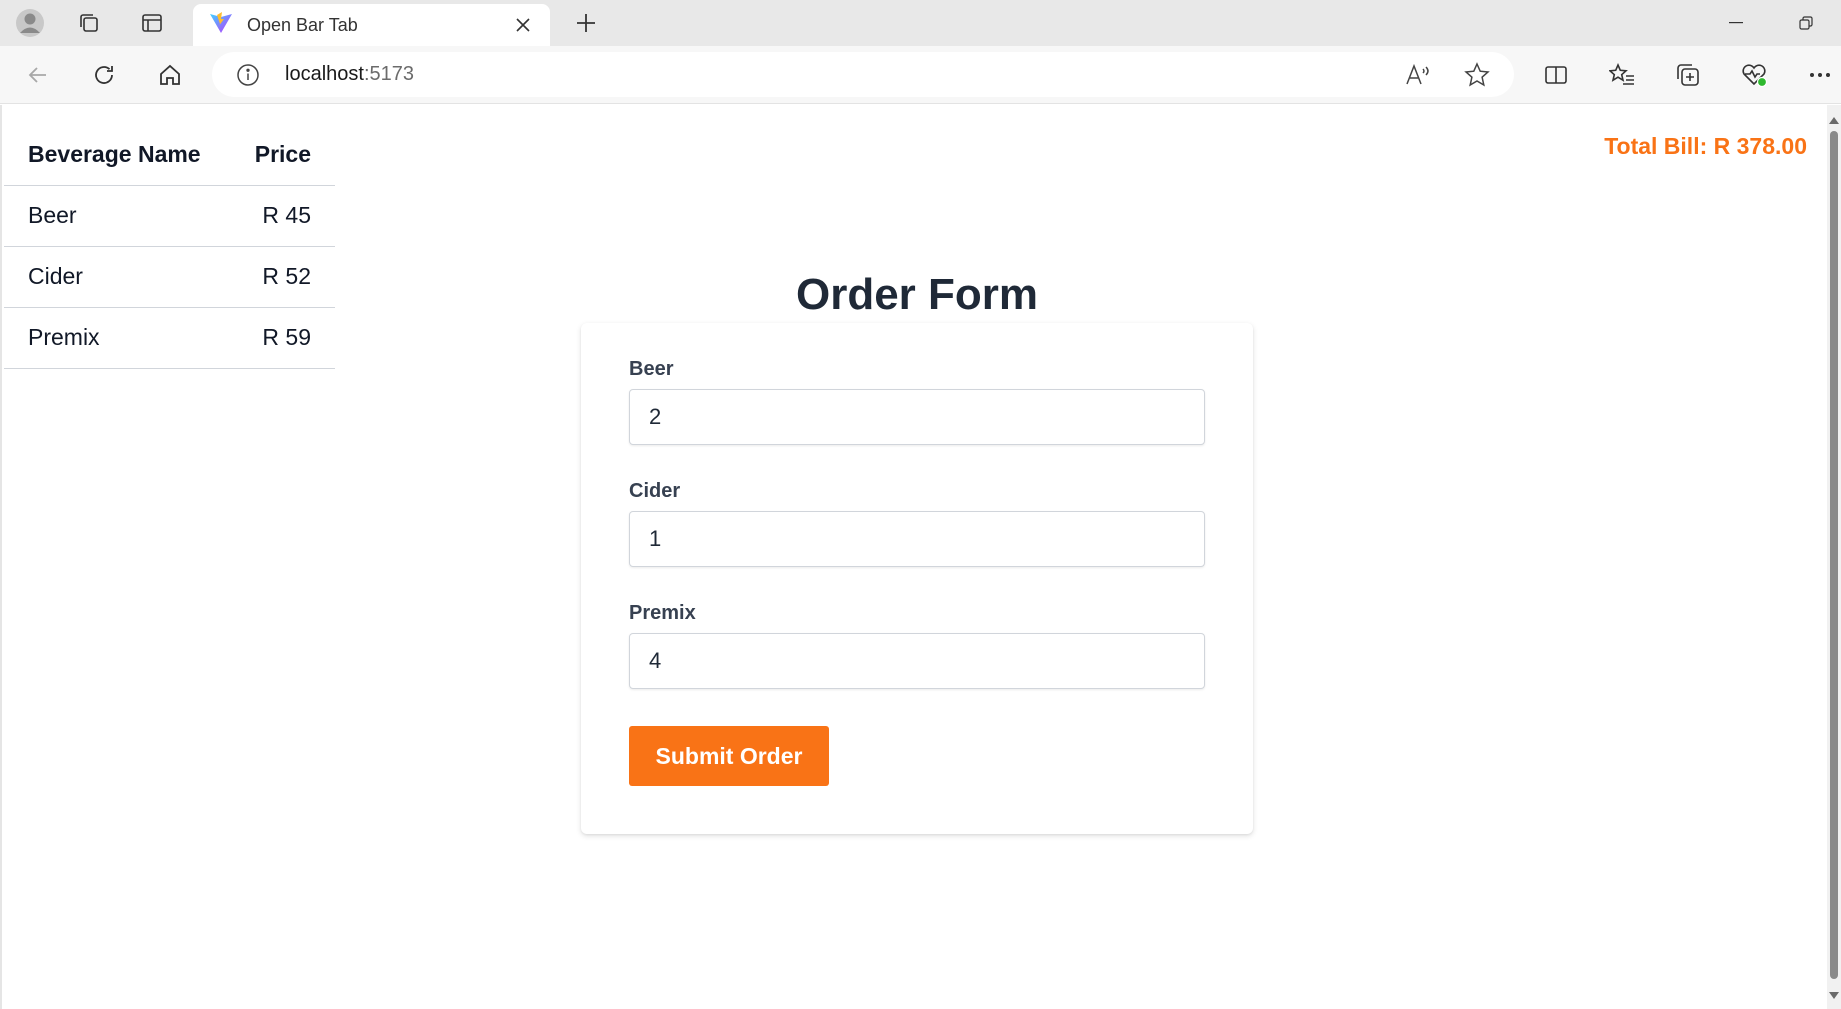  What do you see at coordinates (1834, 995) in the screenshot?
I see `scroll-down-icon` at bounding box center [1834, 995].